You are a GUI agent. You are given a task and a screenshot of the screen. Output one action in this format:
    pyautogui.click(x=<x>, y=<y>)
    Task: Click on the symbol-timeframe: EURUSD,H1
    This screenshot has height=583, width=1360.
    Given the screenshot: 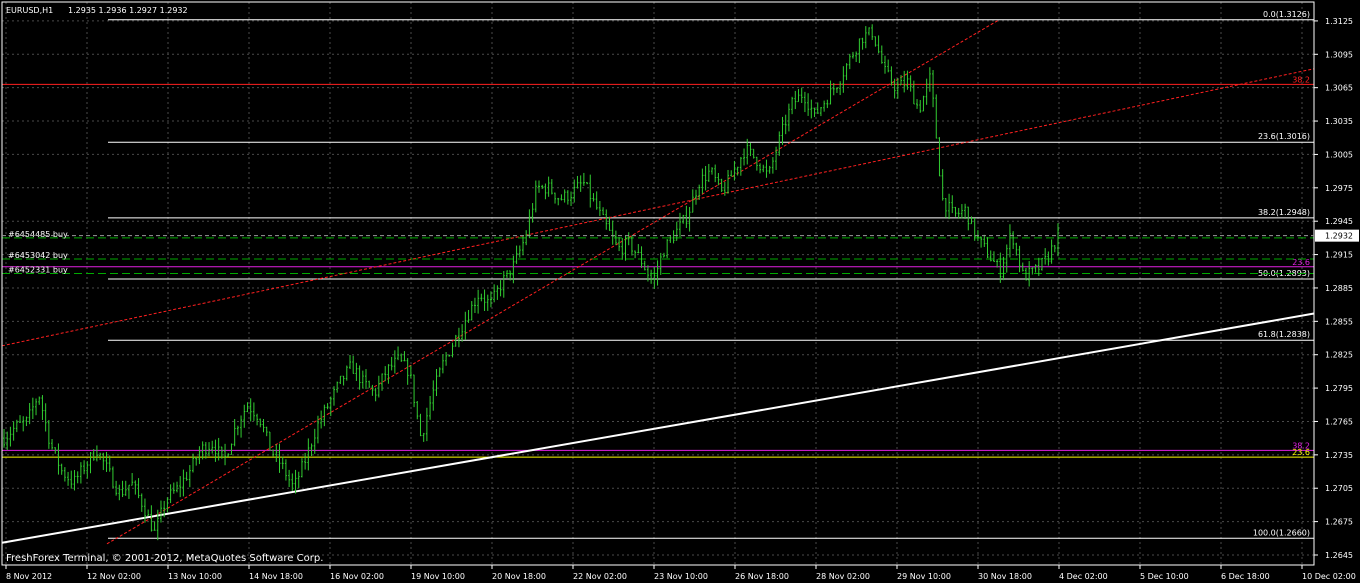 What is the action you would take?
    pyautogui.click(x=29, y=10)
    